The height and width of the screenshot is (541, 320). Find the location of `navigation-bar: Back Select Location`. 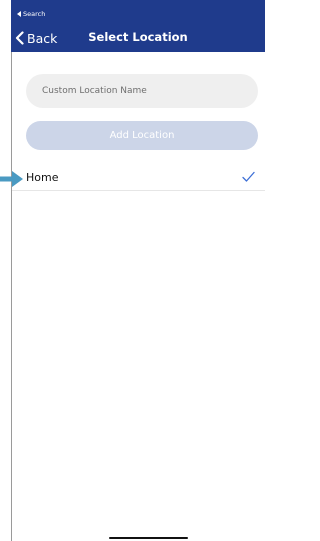

navigation-bar: Back Select Location is located at coordinates (138, 38).